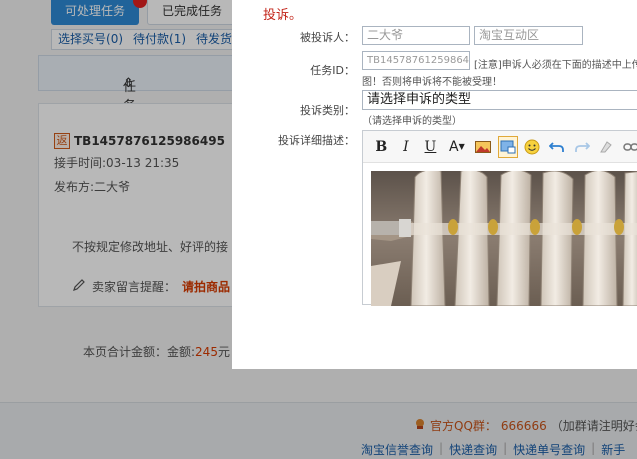 Image resolution: width=637 pixels, height=459 pixels. I want to click on emoji-icon, so click(532, 147).